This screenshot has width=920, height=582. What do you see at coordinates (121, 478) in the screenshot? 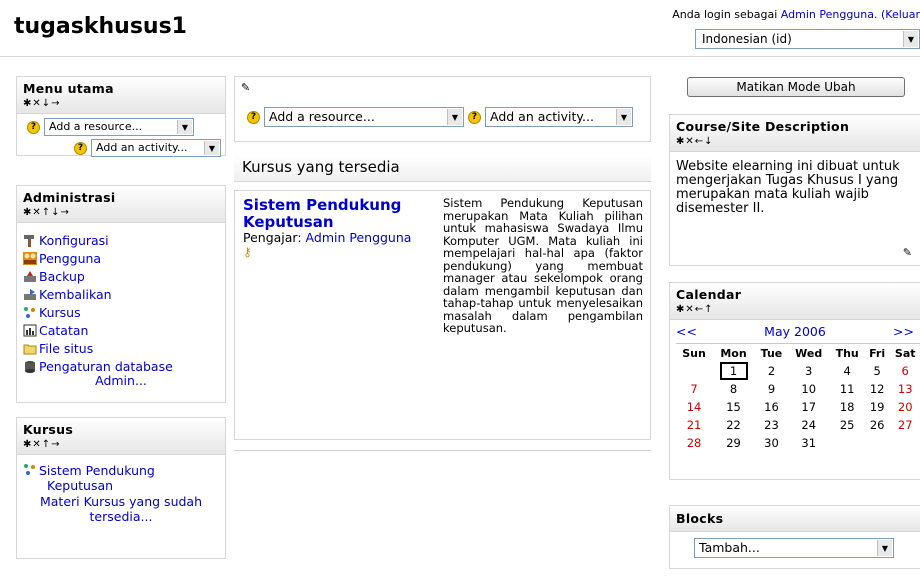
I see `course-link: Sistem Pendukung Keputusan` at bounding box center [121, 478].